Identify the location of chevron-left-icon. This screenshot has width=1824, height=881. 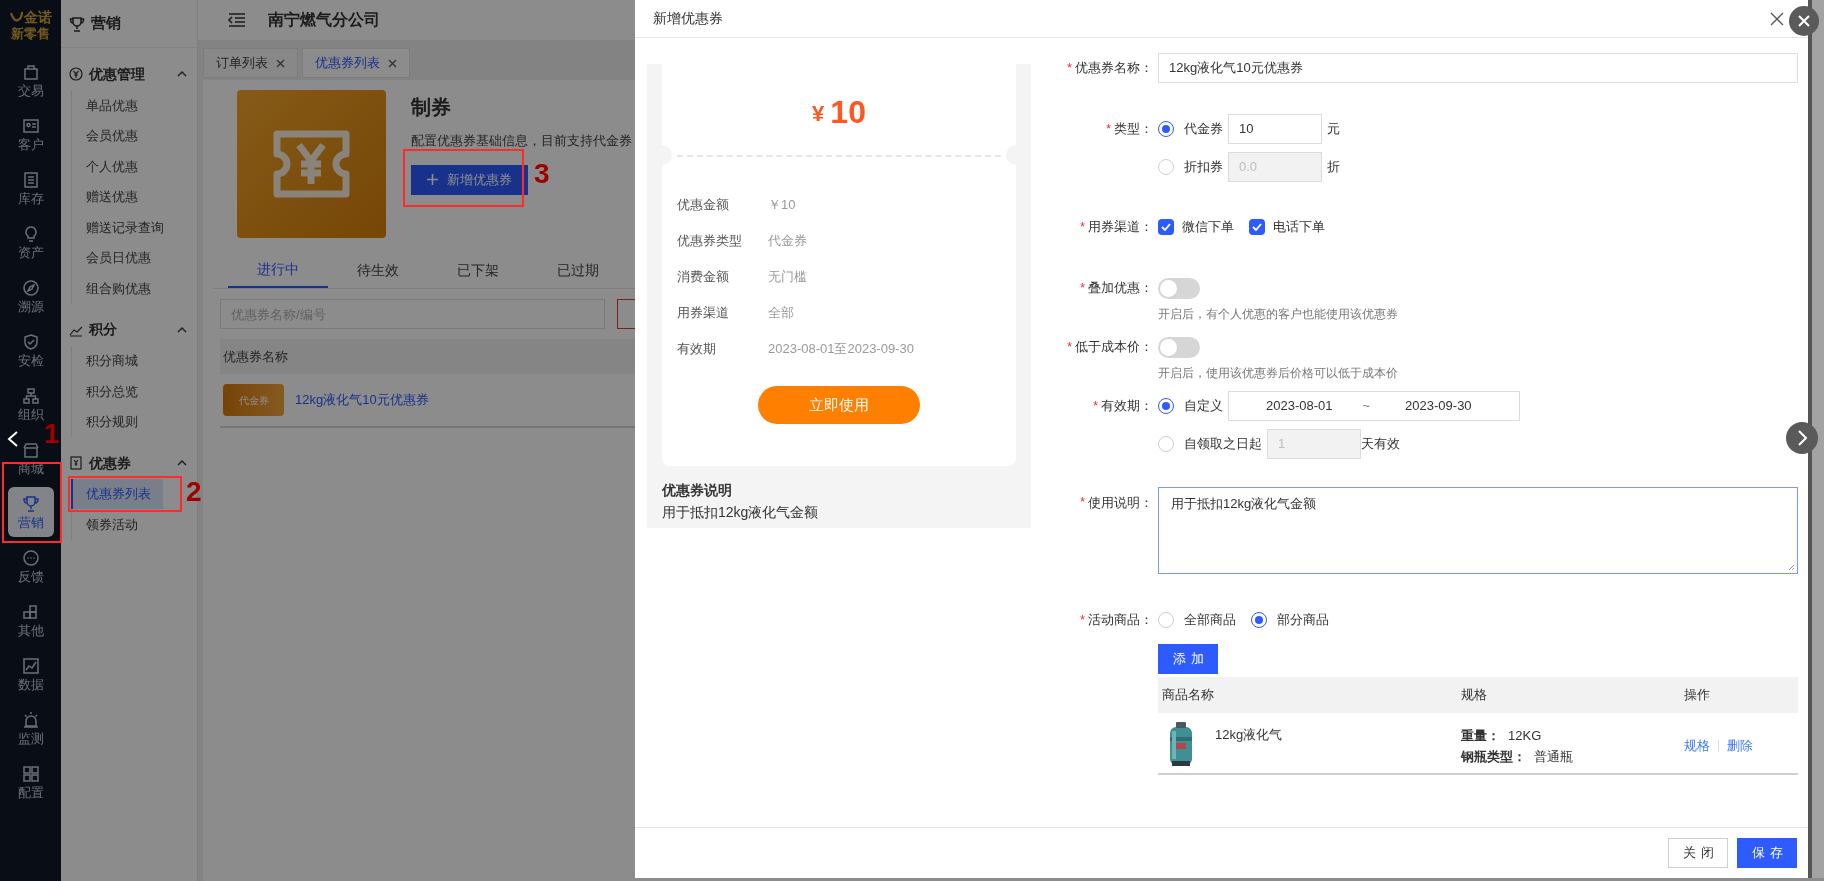
(13, 439).